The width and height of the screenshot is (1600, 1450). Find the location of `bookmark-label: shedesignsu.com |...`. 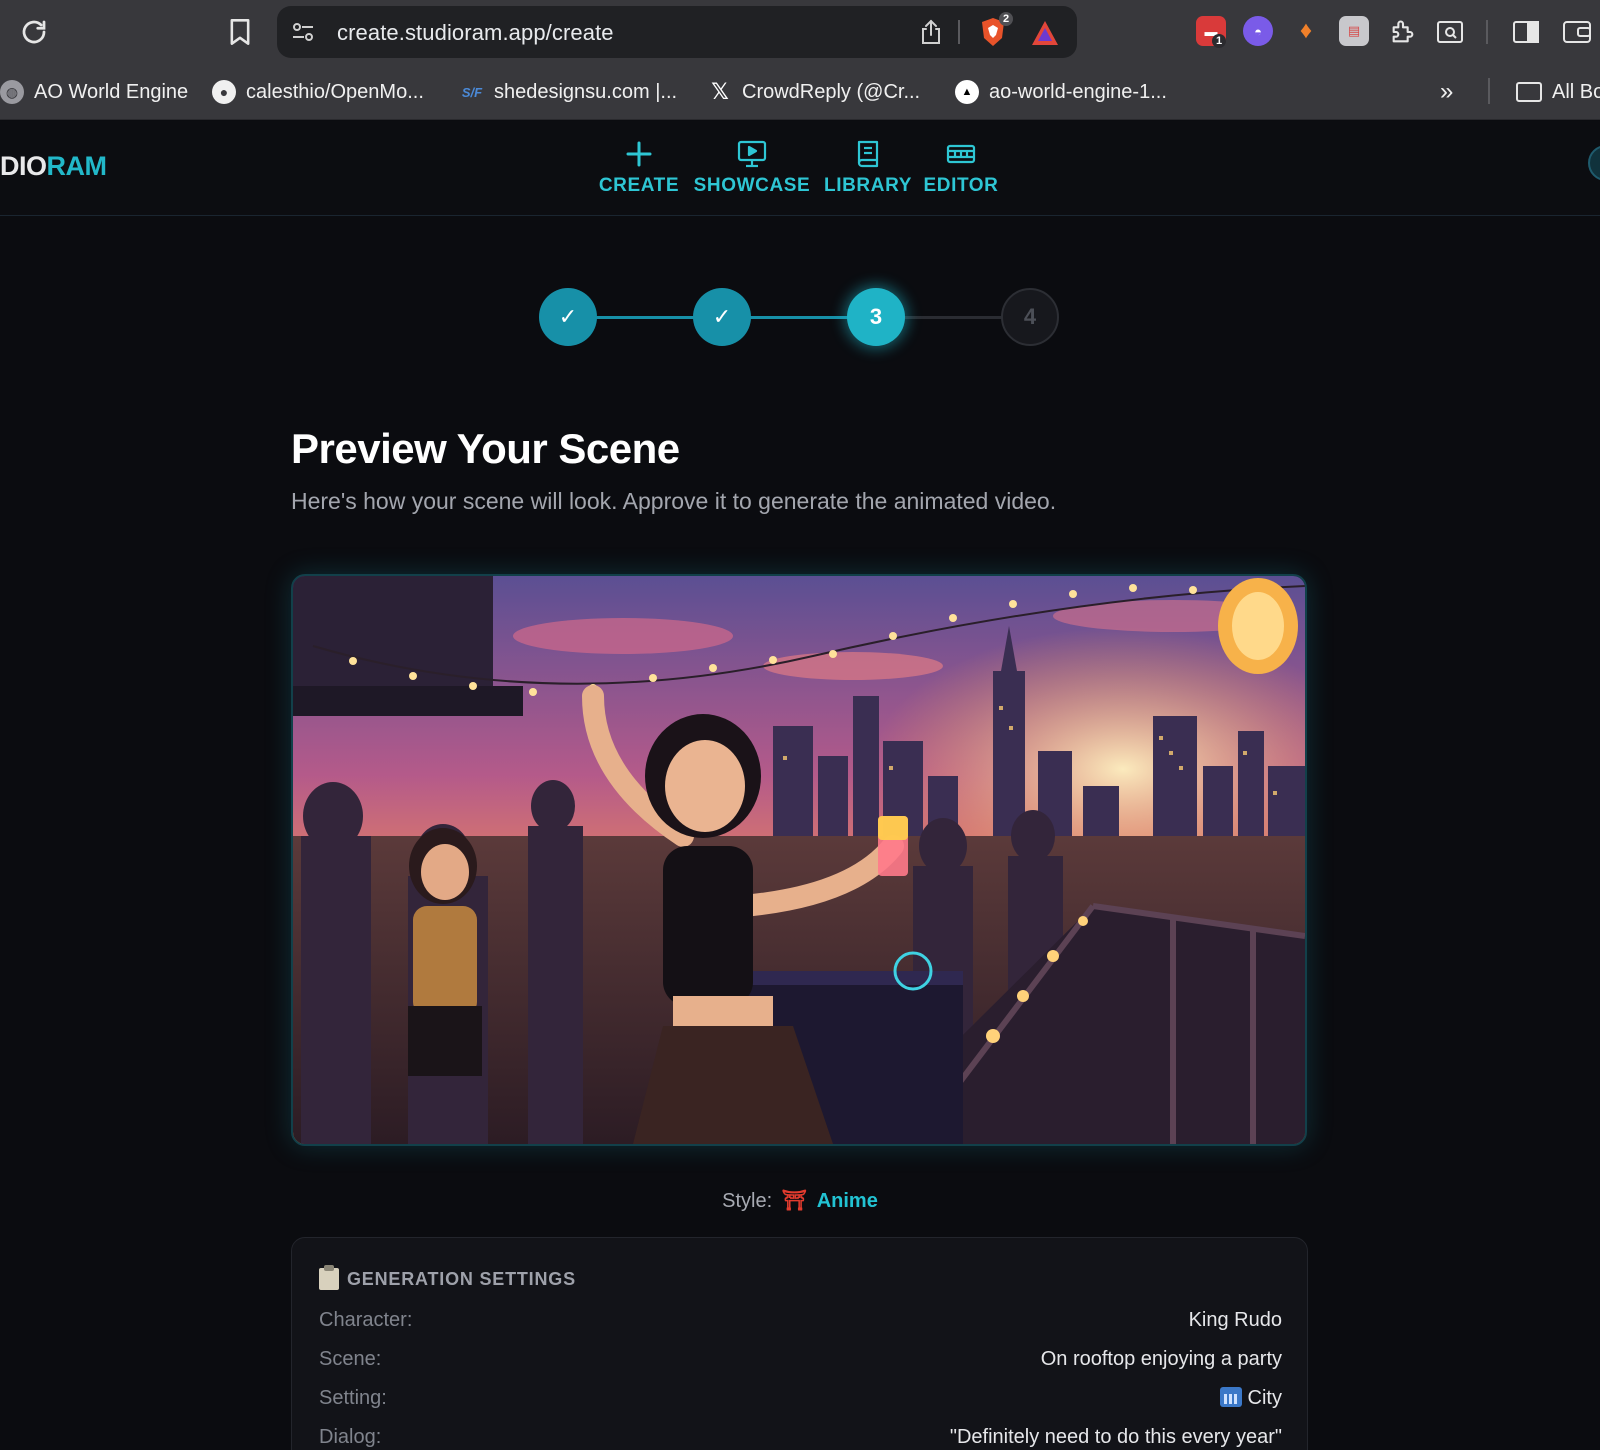

bookmark-label: shedesignsu.com |... is located at coordinates (586, 91).